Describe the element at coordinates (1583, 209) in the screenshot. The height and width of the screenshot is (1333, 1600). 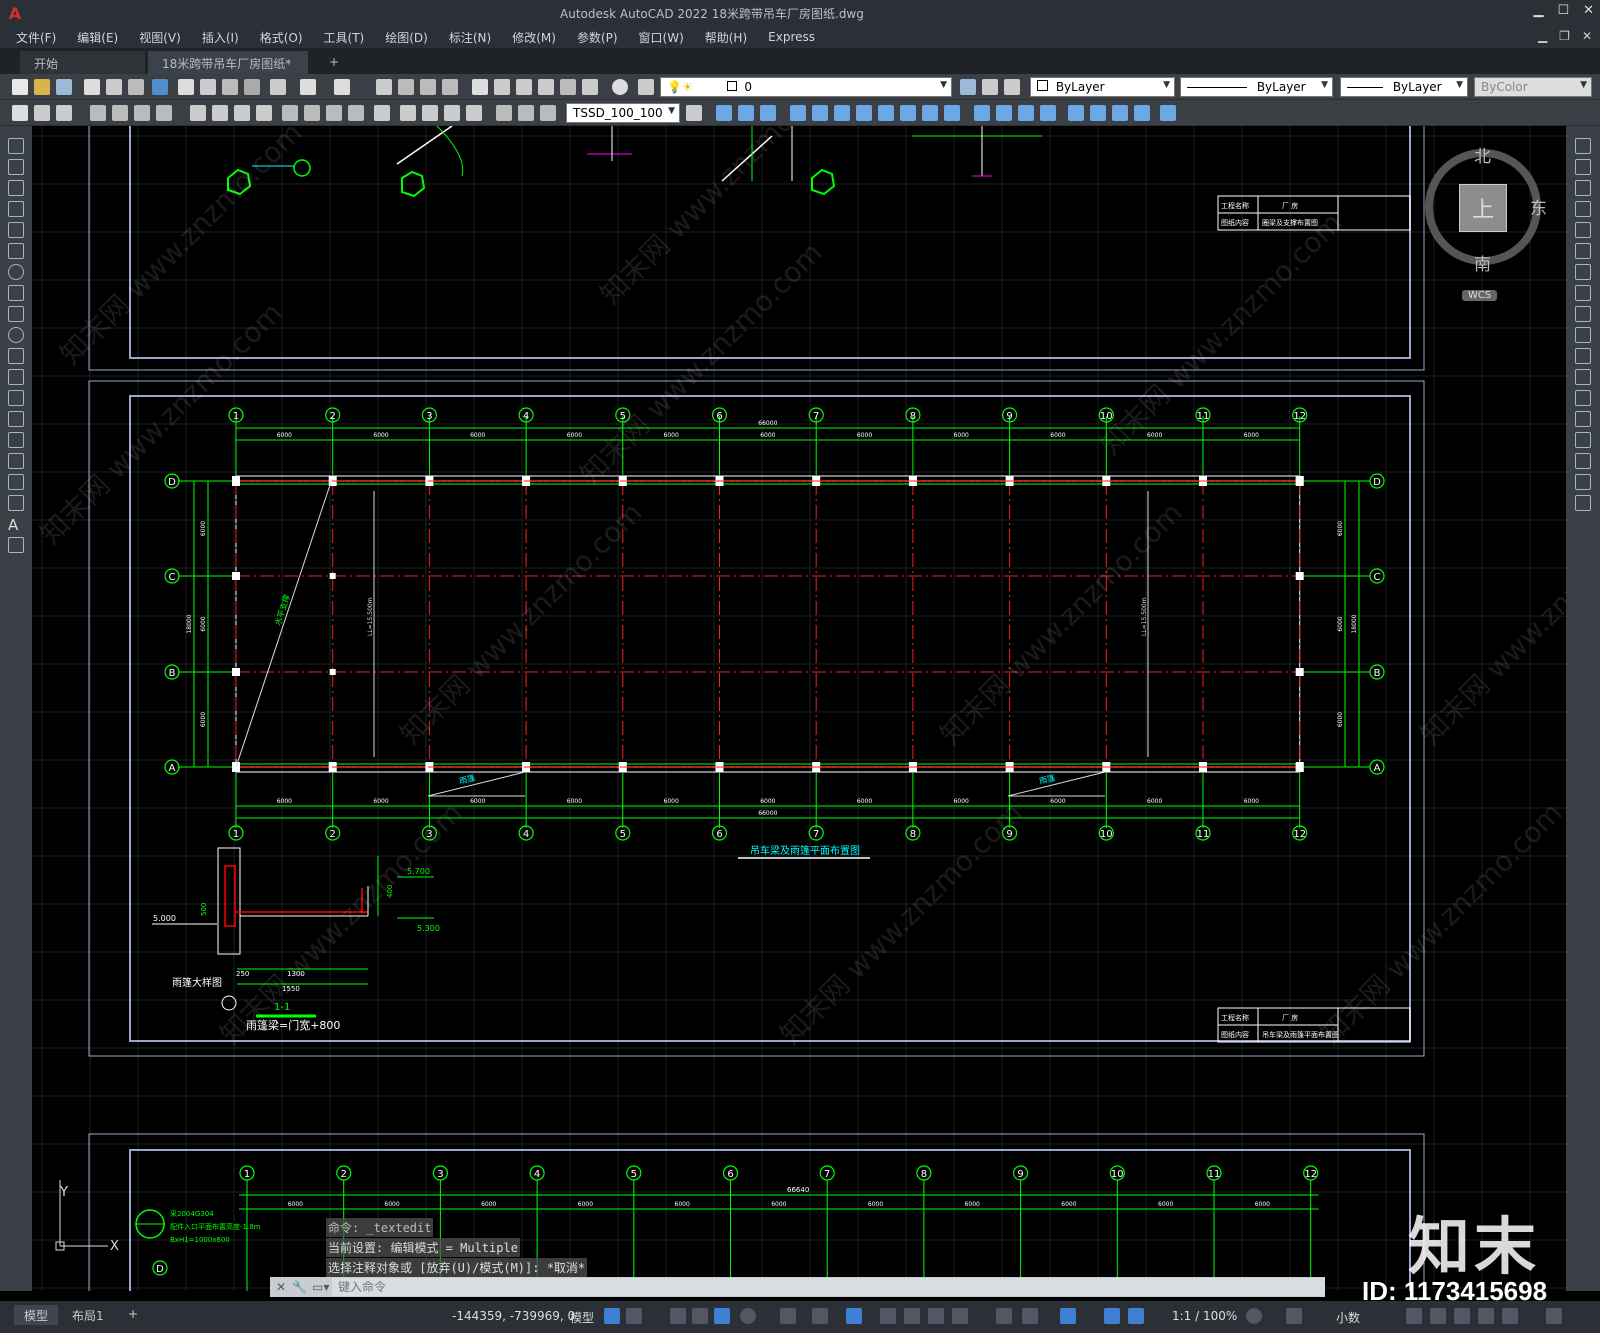
I see `offset-icon` at that location.